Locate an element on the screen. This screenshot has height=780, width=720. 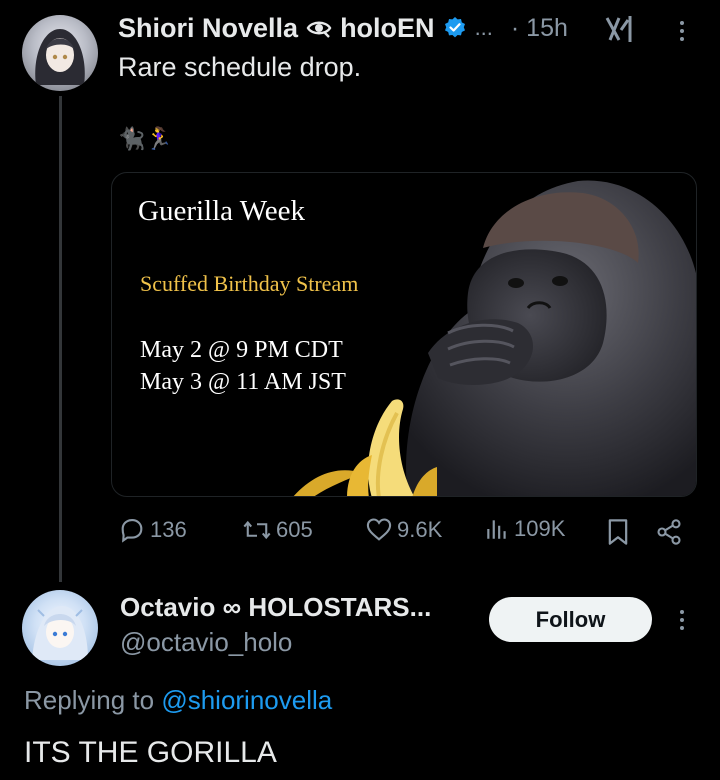
repost-icon is located at coordinates (257, 530).